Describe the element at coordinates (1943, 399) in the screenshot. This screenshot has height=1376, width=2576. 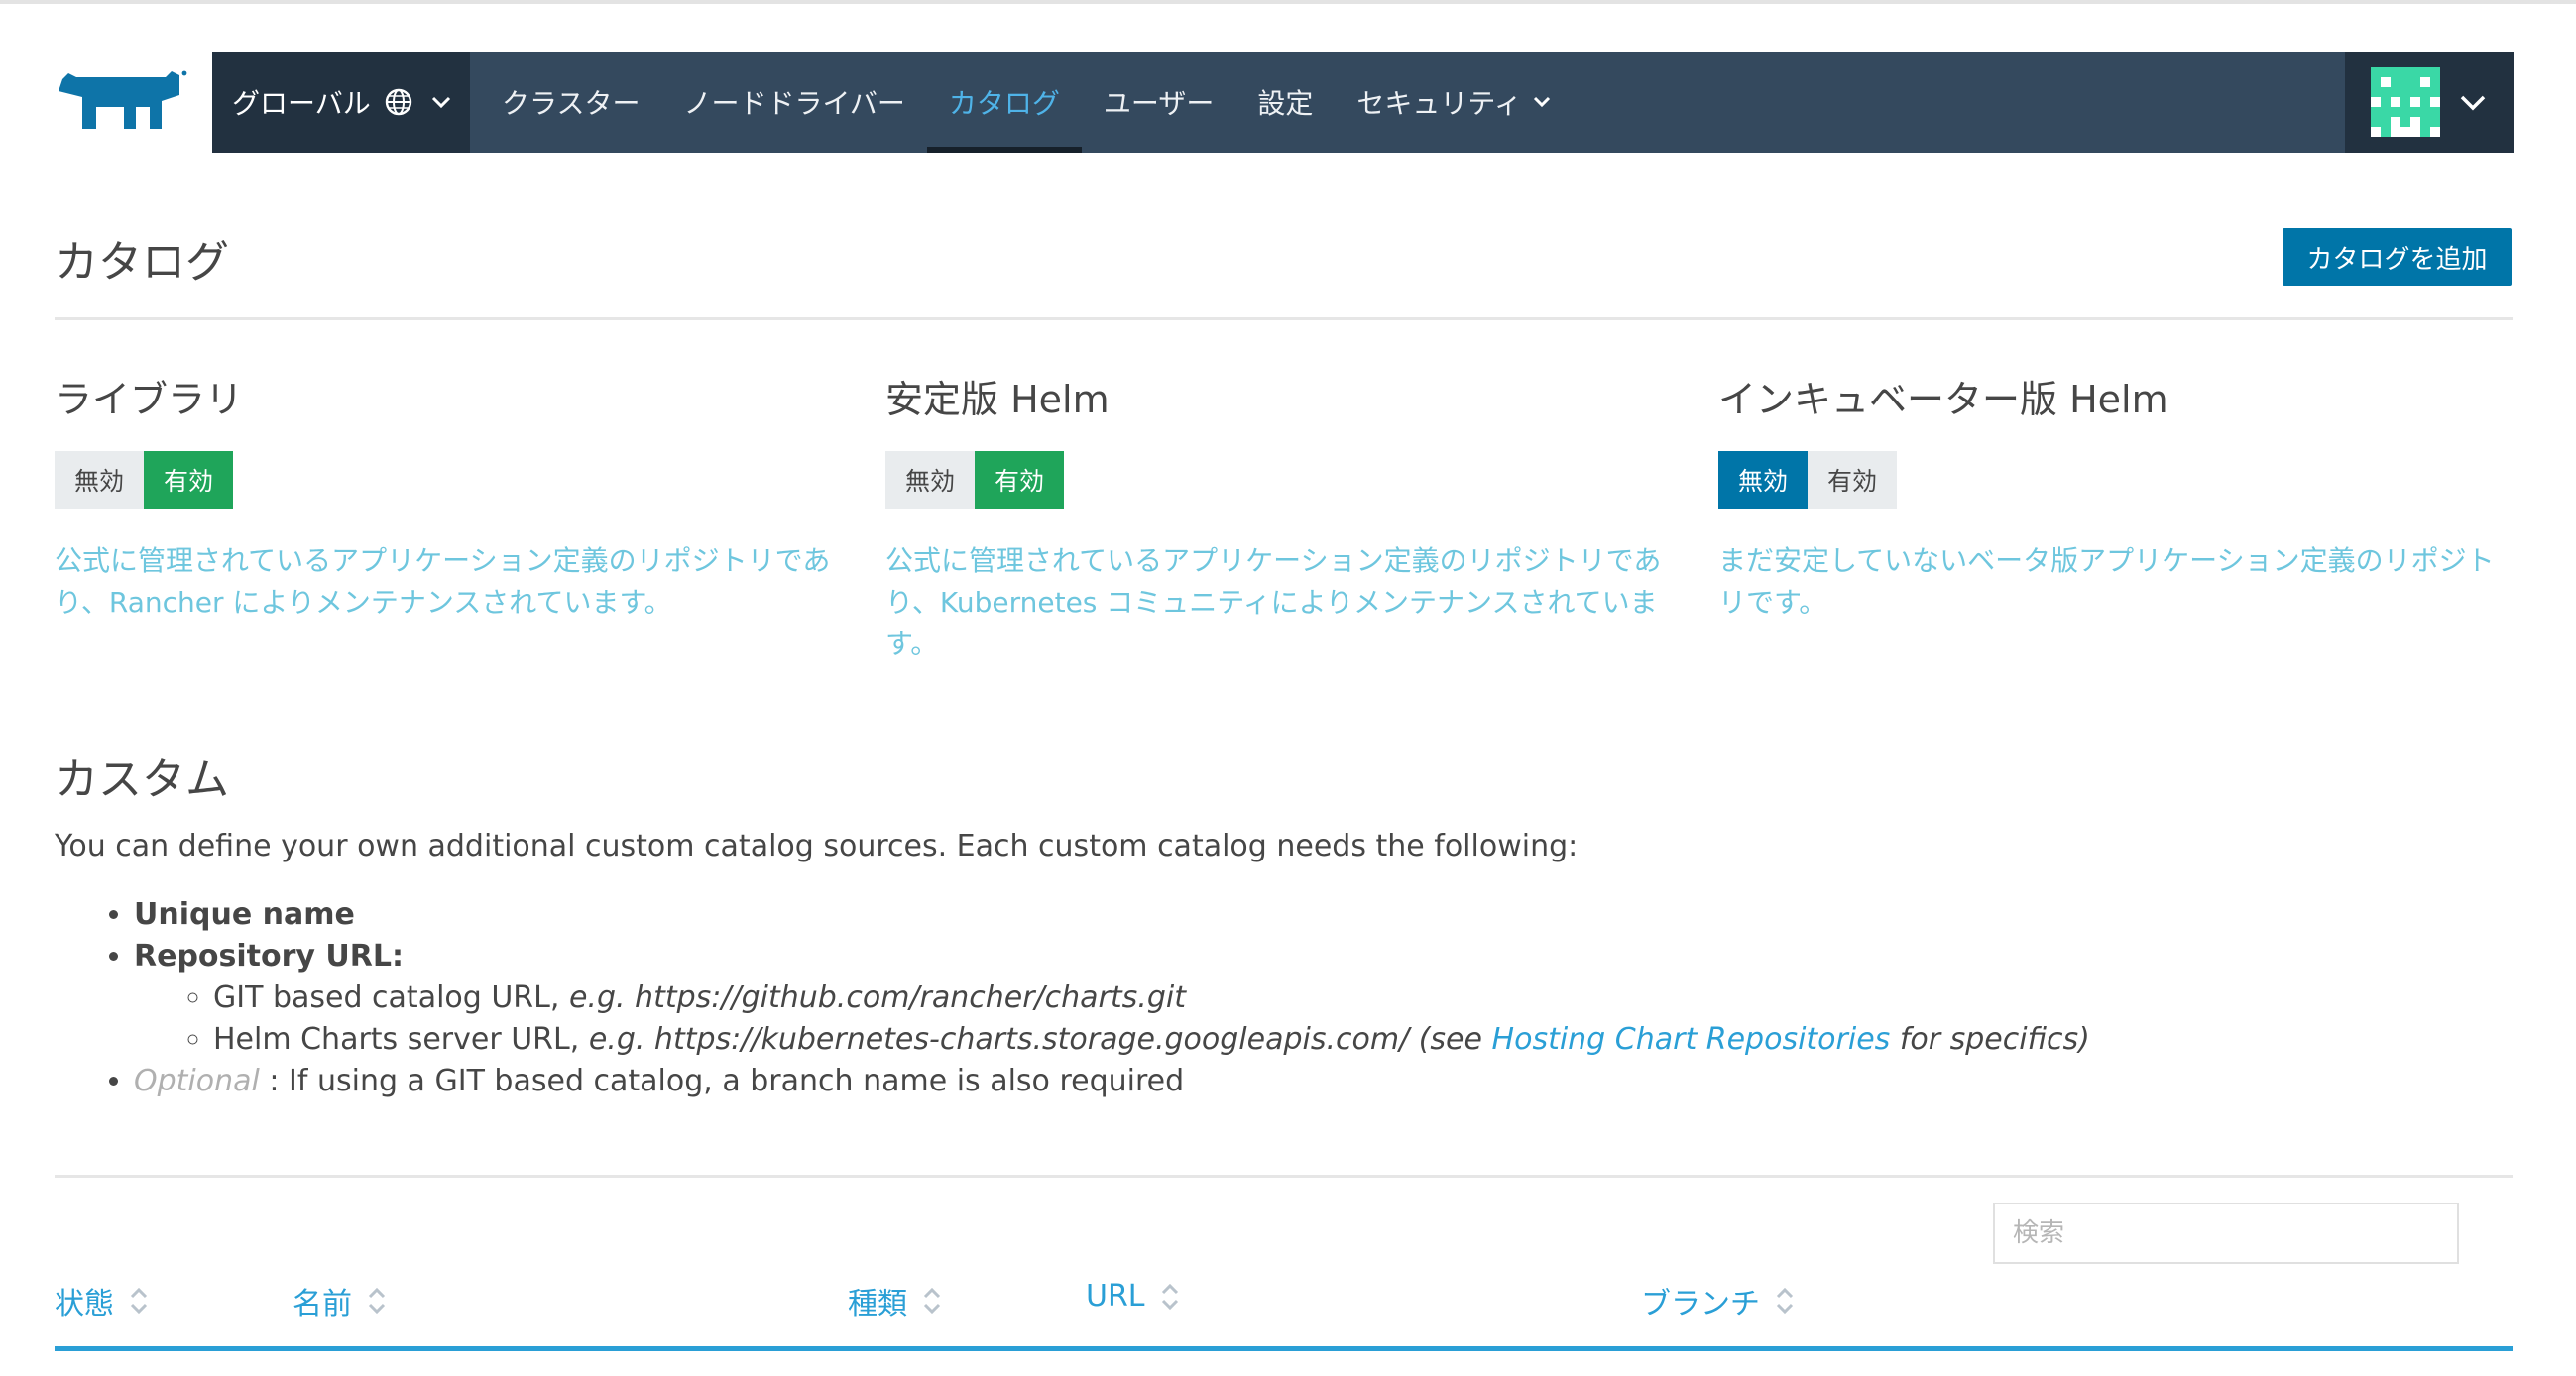
I see `catalog-name: インキュベーター版 Helm` at that location.